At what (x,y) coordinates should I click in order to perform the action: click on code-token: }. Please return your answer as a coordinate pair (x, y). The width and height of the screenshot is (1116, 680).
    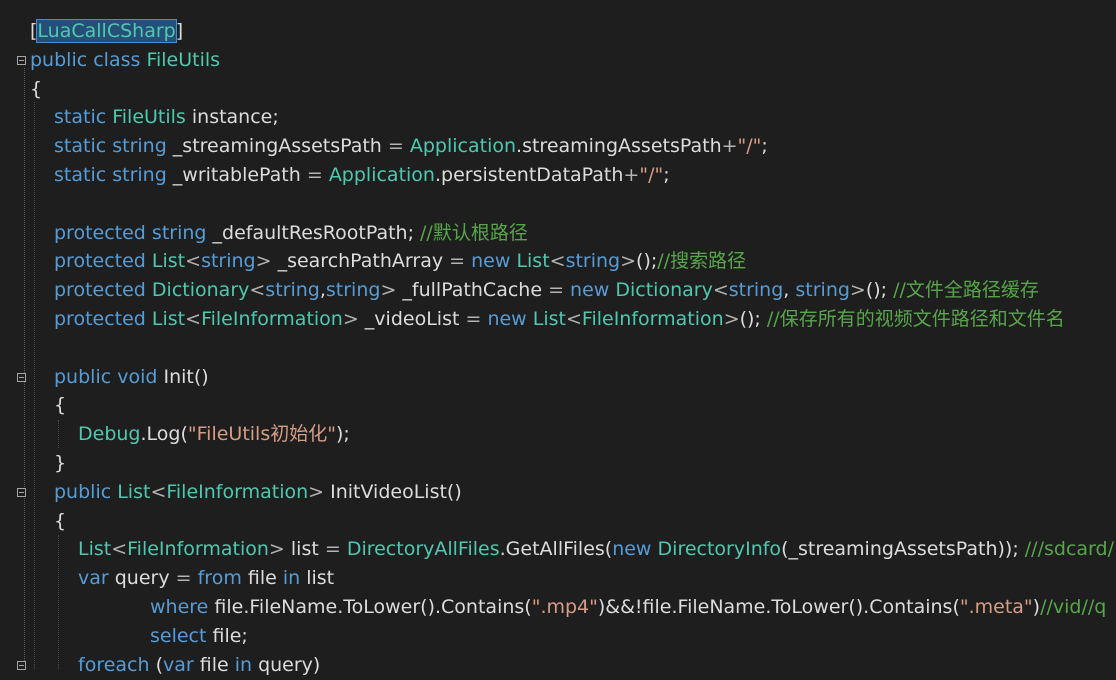
    Looking at the image, I should click on (60, 463).